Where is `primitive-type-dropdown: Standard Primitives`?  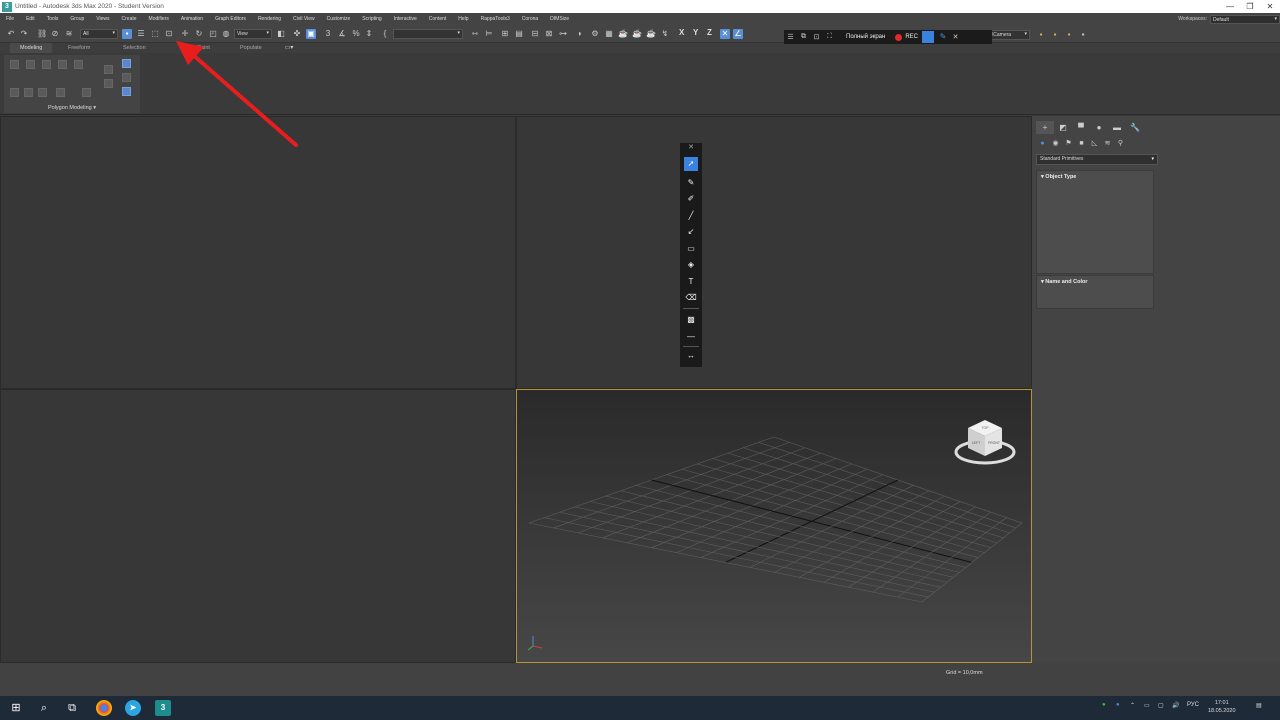
primitive-type-dropdown: Standard Primitives is located at coordinates (1097, 159).